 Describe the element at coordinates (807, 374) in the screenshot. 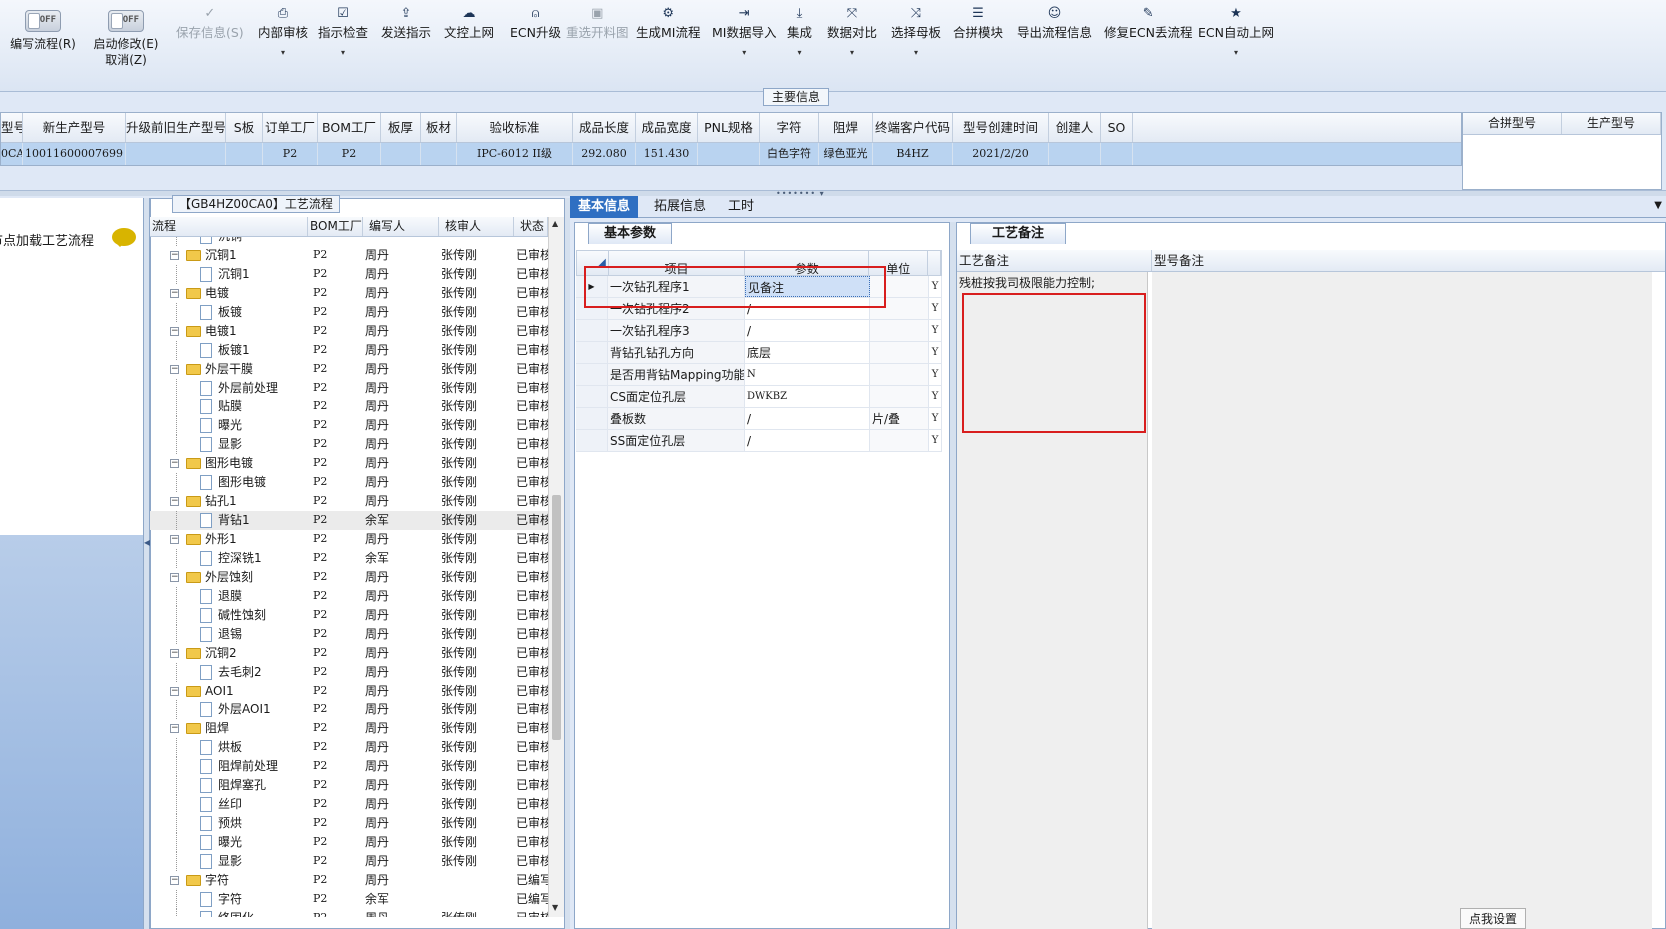

I see `param-value: N` at that location.